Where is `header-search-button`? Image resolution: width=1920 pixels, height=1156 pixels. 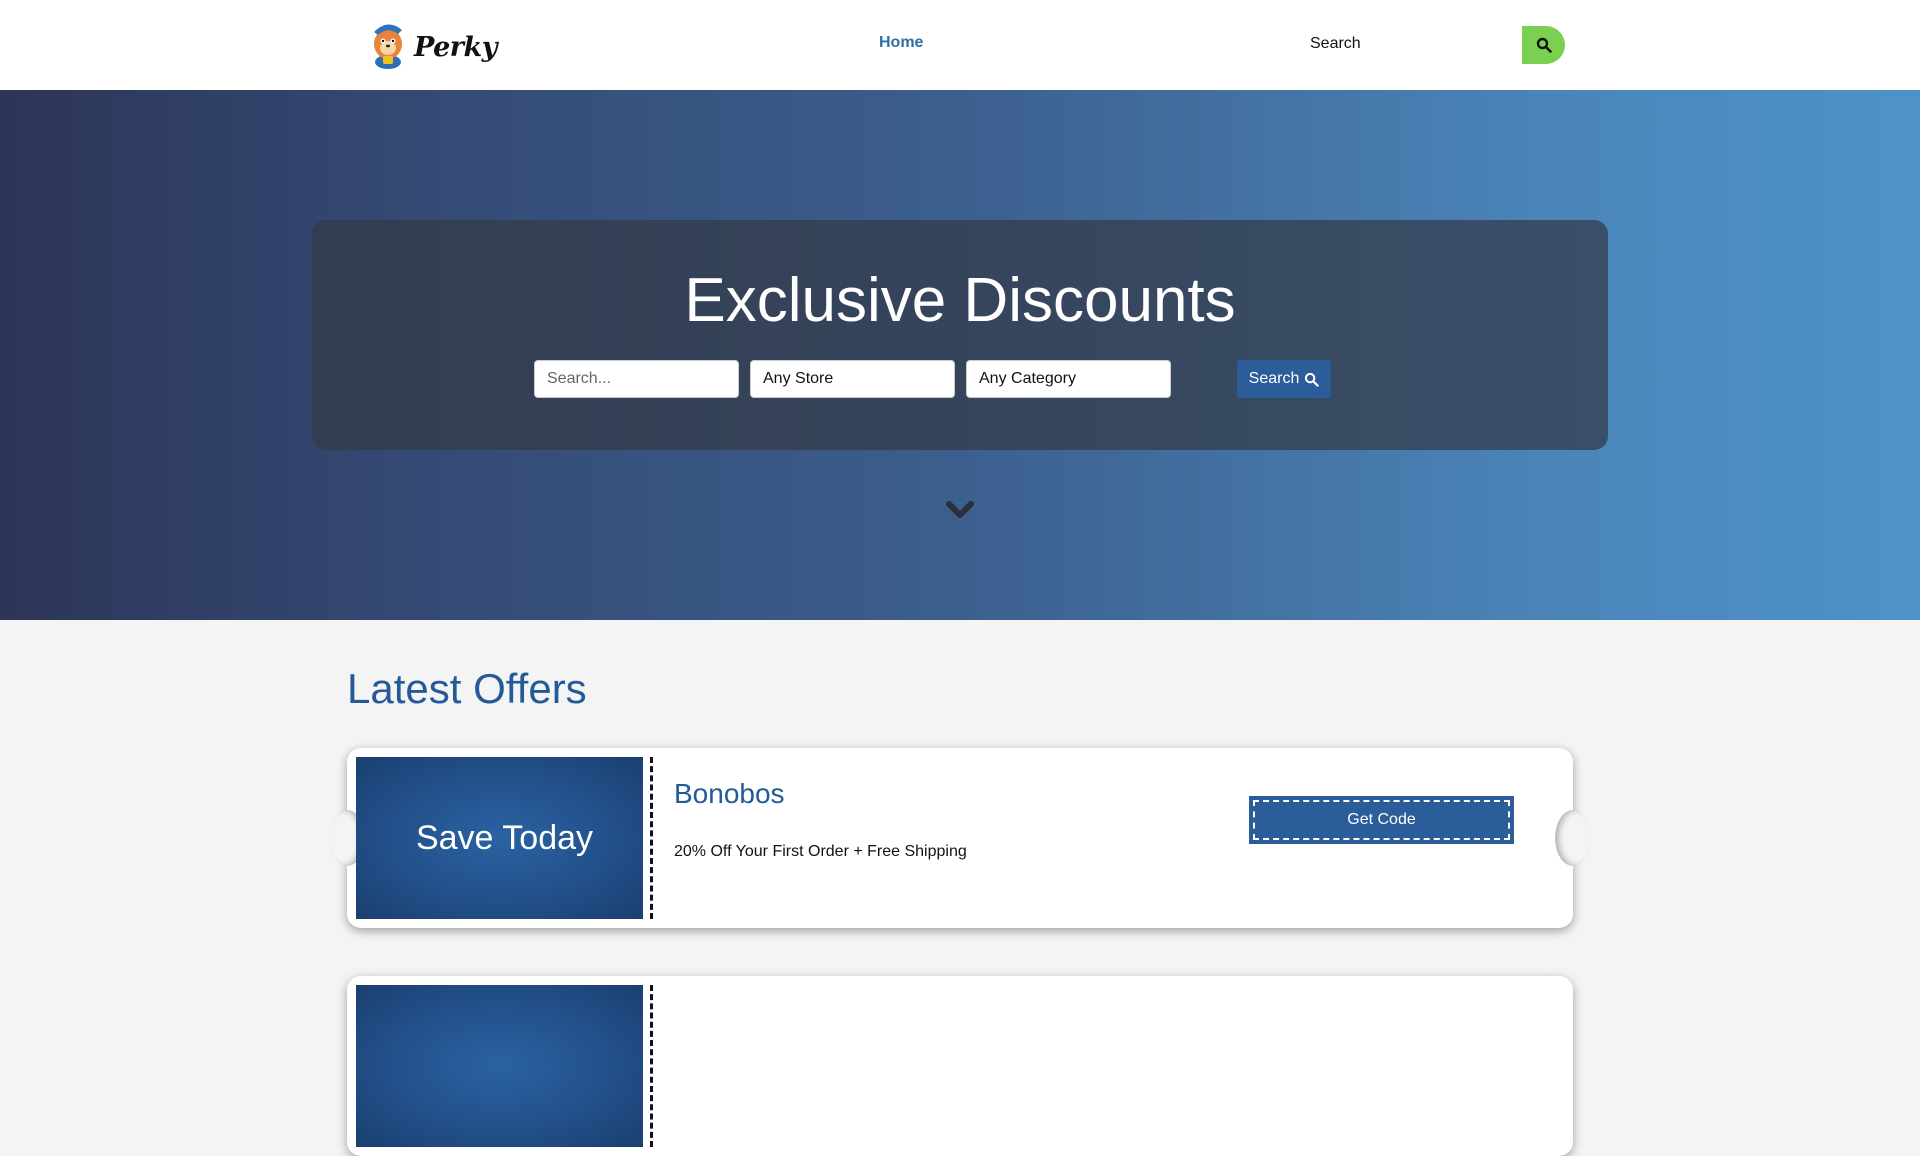
header-search-button is located at coordinates (1543, 45).